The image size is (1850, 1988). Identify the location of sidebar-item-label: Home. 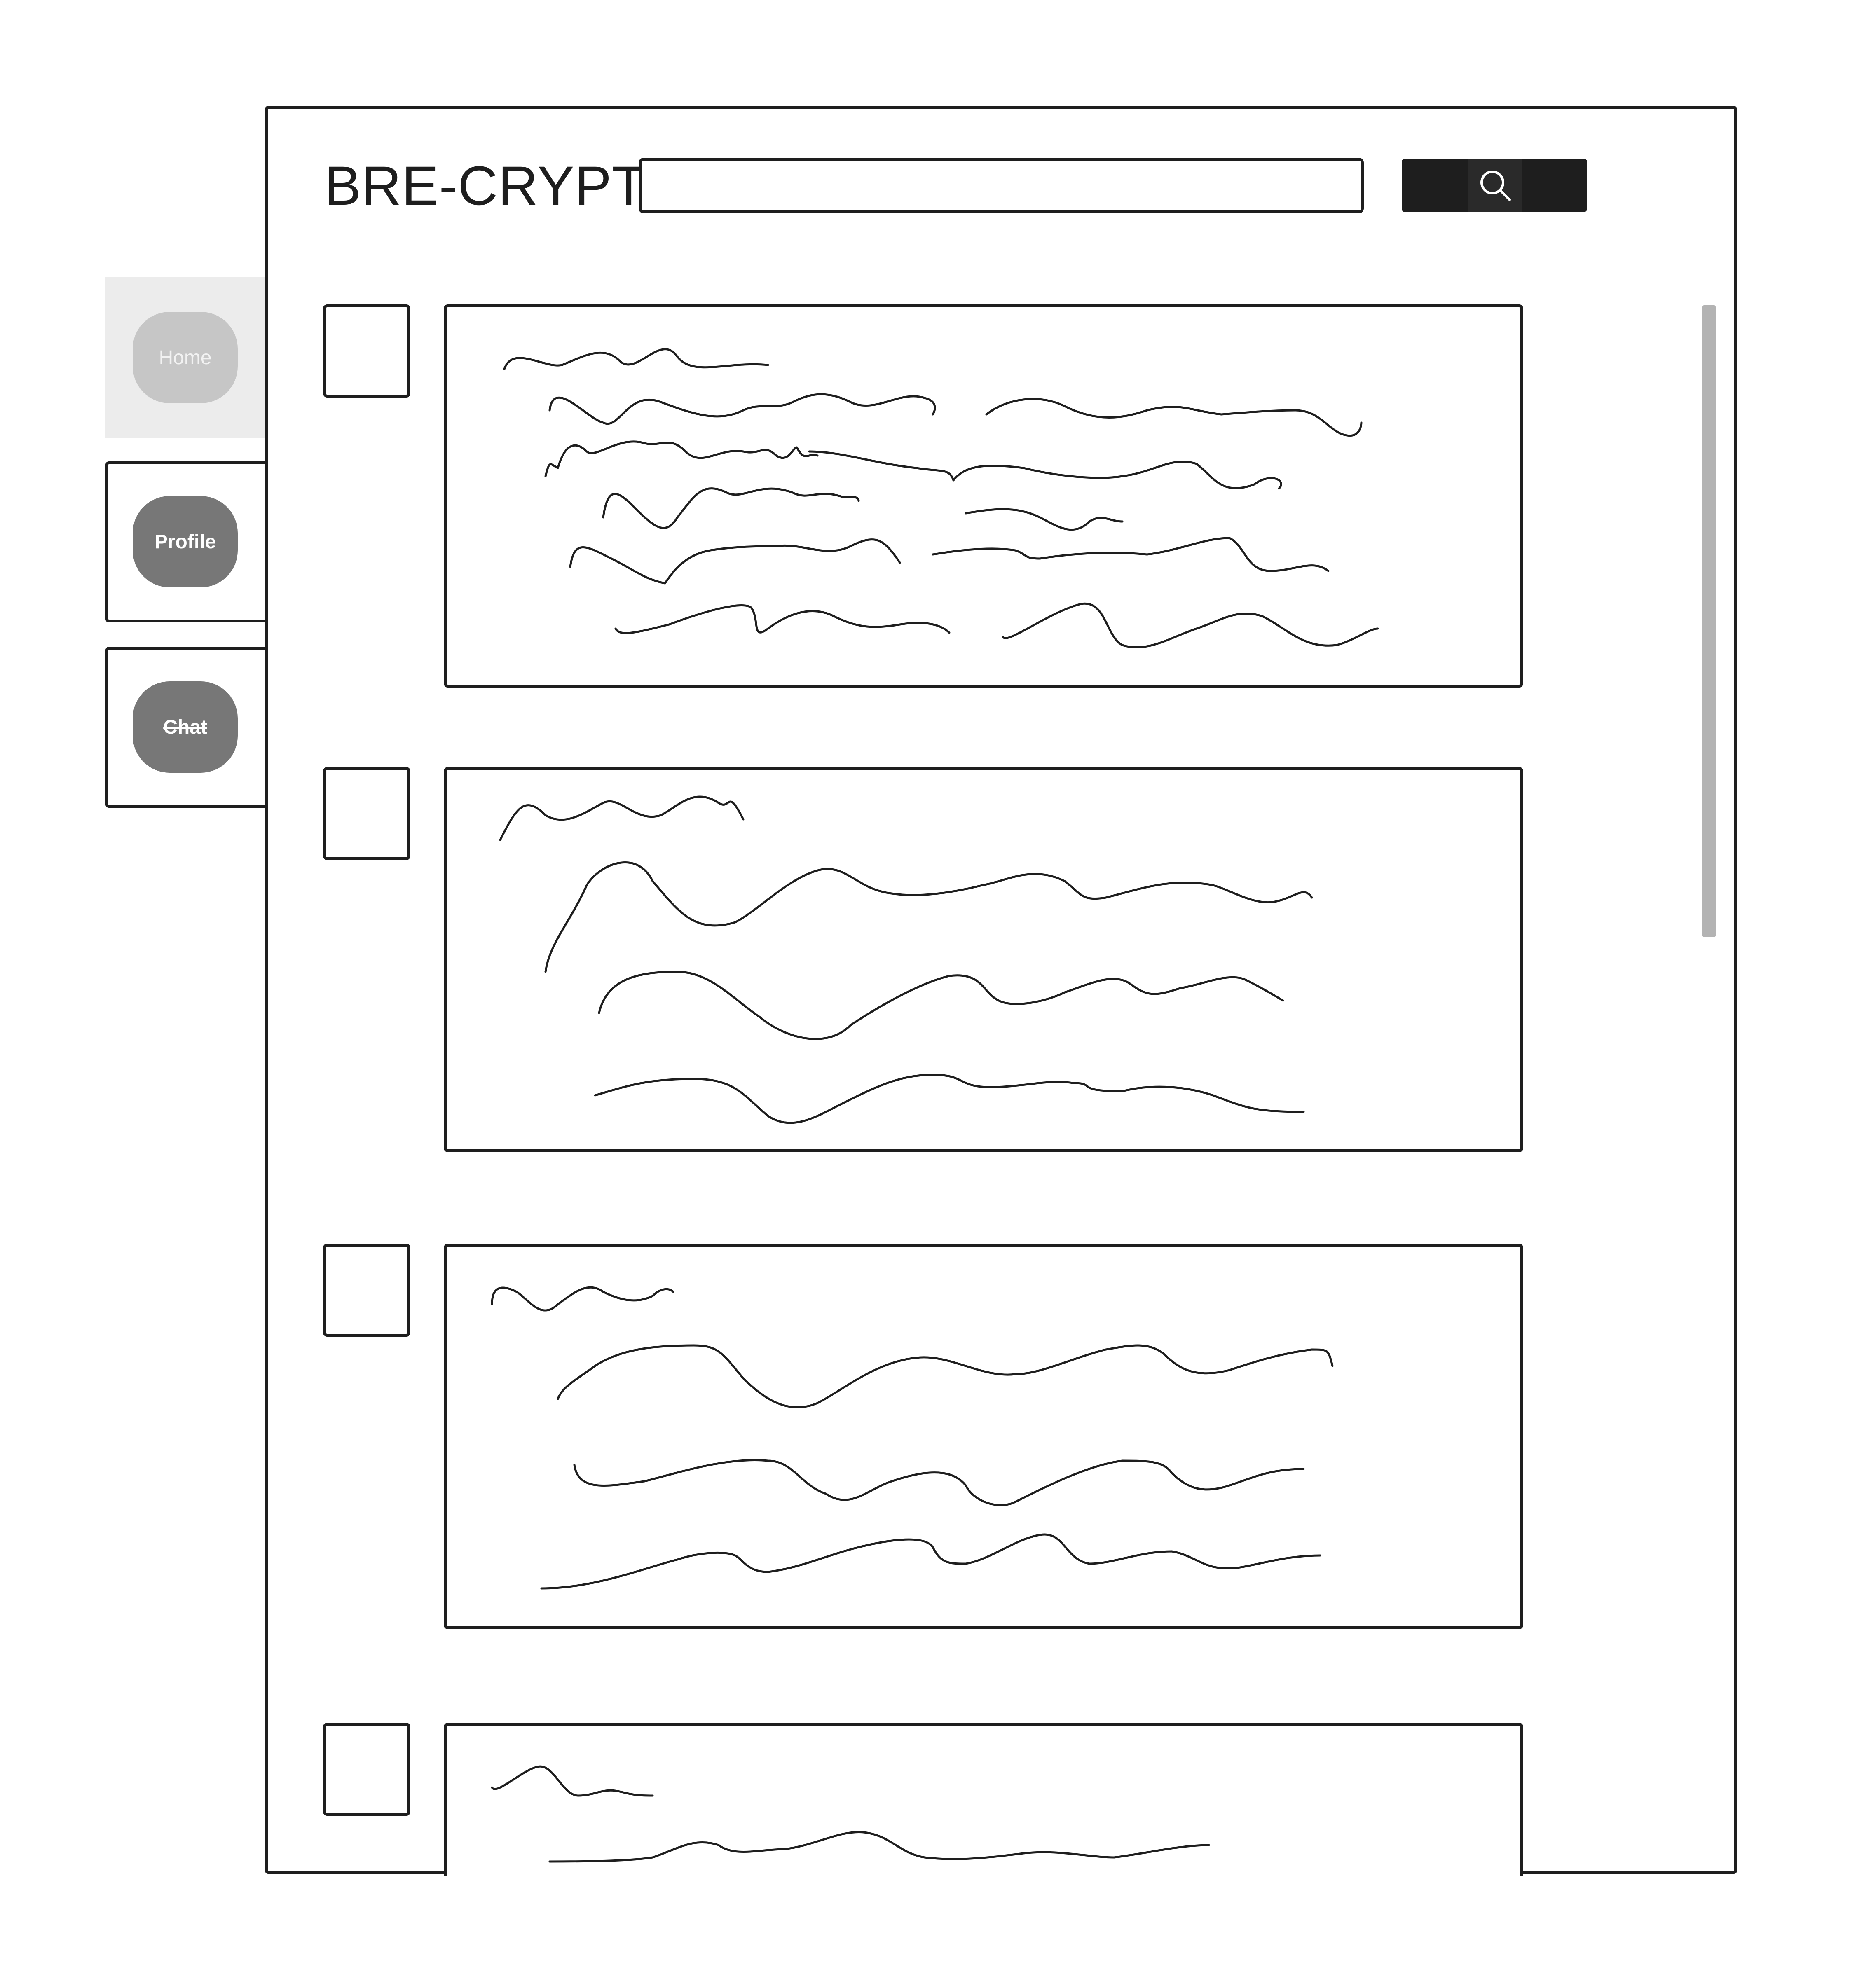
(185, 357).